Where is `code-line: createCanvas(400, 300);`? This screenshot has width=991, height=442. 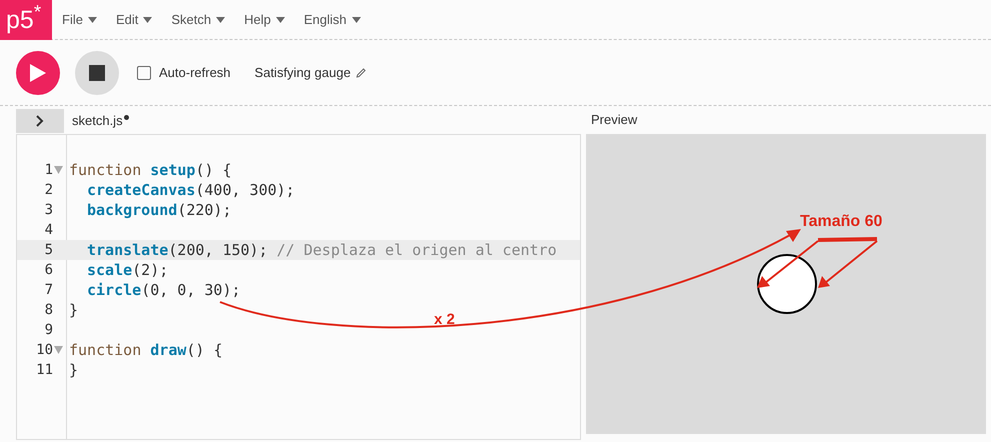
code-line: createCanvas(400, 300); is located at coordinates (191, 190).